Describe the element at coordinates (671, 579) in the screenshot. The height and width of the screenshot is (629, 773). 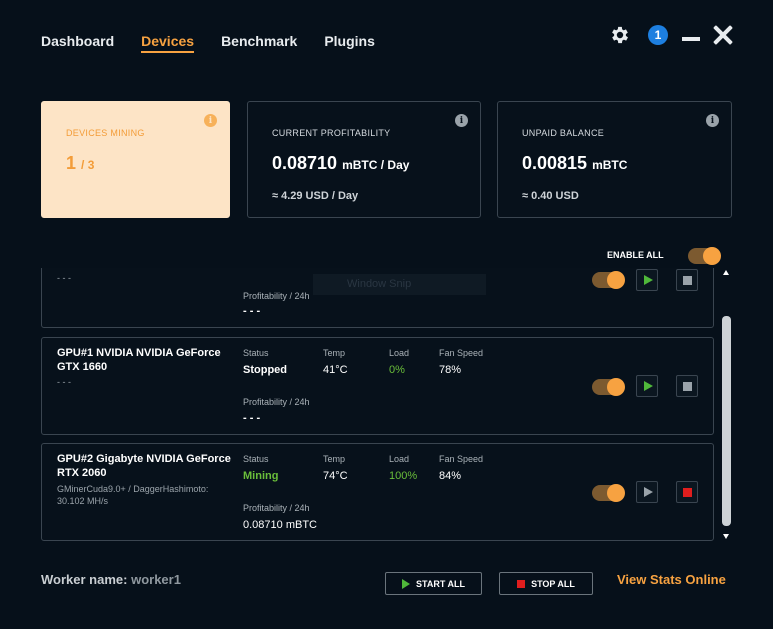
I see `view-stats-online-link: View Stats Online` at that location.